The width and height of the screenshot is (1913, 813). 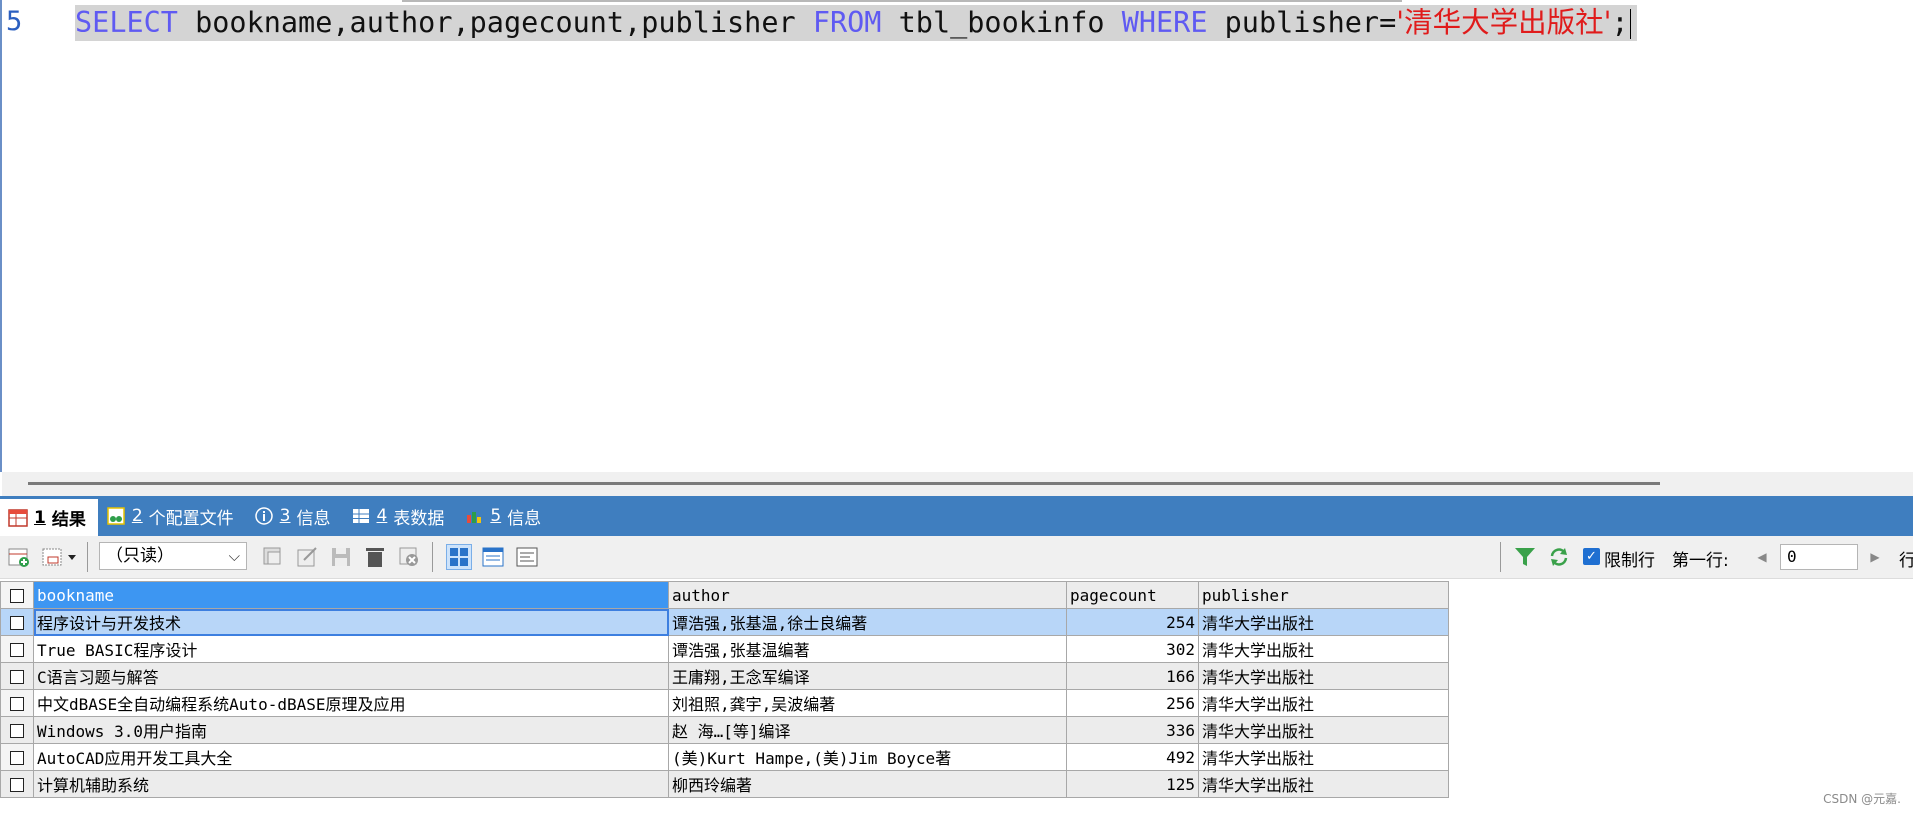 I want to click on tab-number: 2, so click(x=137, y=516).